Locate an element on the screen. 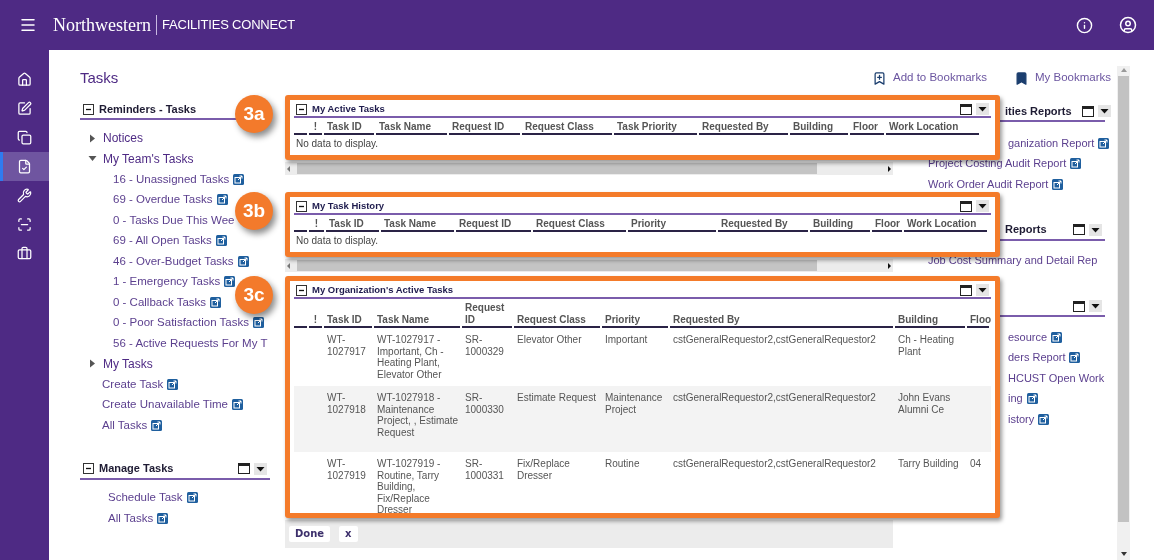  task-link: 0 - Poor Satisfaction Tasks is located at coordinates (181, 323).